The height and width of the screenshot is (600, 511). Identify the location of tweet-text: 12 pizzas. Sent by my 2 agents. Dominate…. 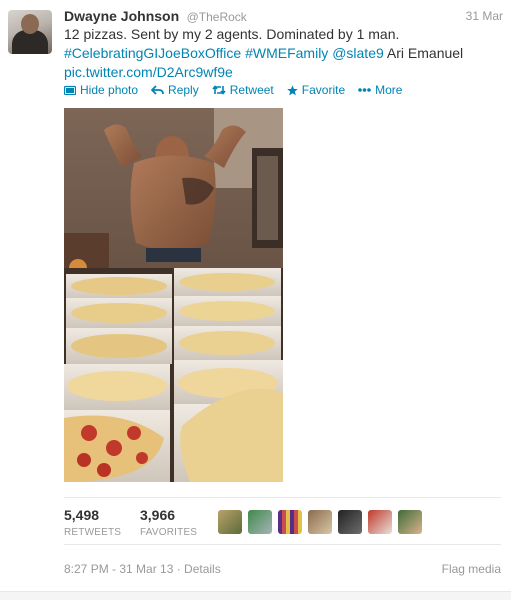
(284, 53).